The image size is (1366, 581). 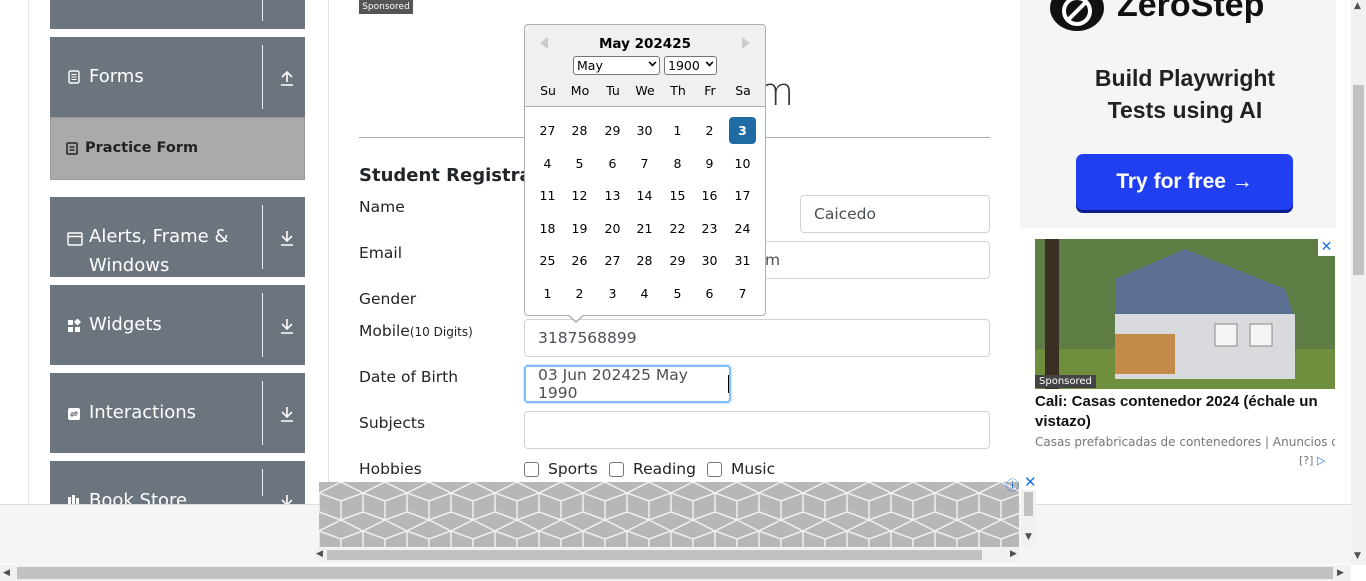 What do you see at coordinates (677, 228) in the screenshot?
I see `calendar-day: 22` at bounding box center [677, 228].